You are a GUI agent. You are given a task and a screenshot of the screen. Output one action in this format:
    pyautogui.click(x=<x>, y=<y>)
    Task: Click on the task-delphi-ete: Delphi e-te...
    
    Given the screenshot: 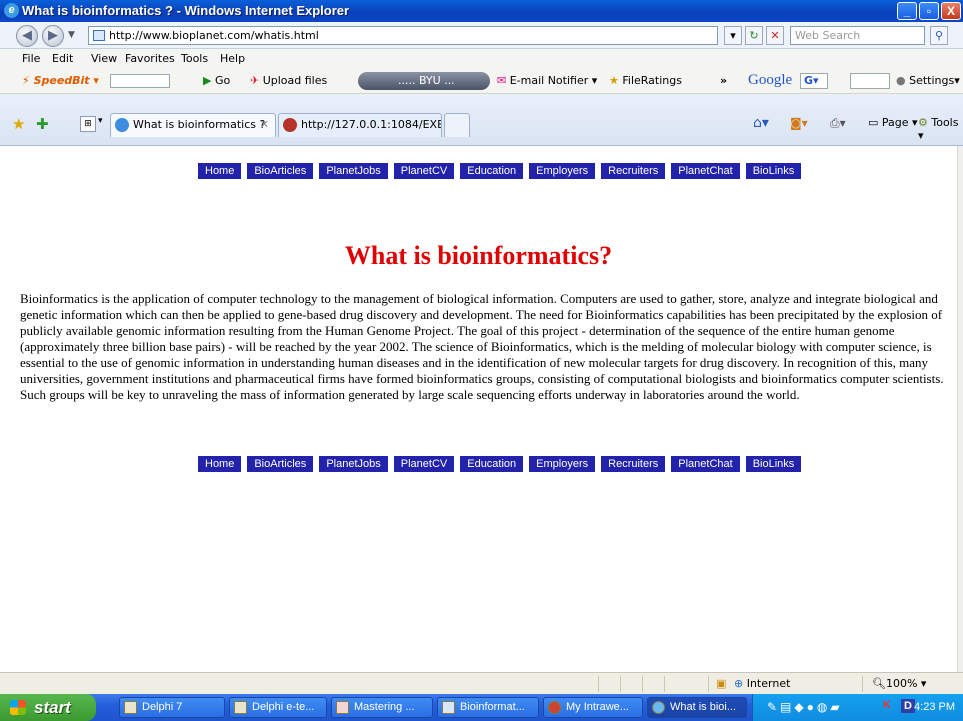 What is the action you would take?
    pyautogui.click(x=278, y=707)
    